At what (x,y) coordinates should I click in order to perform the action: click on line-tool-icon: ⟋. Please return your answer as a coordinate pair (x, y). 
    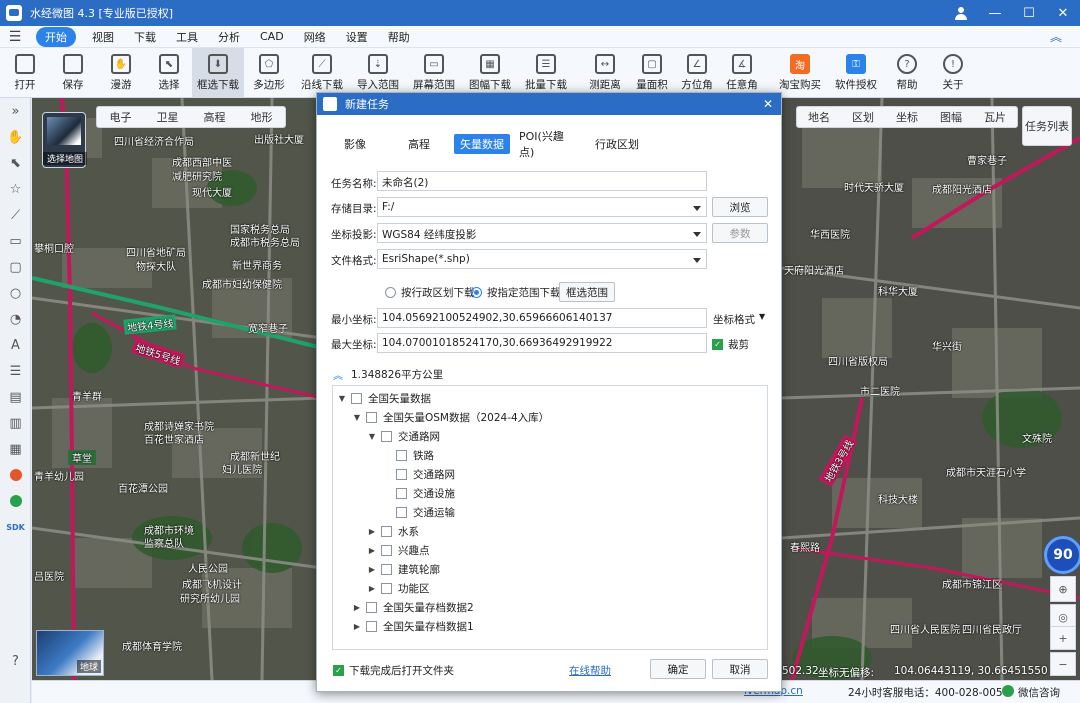
    Looking at the image, I should click on (15, 215).